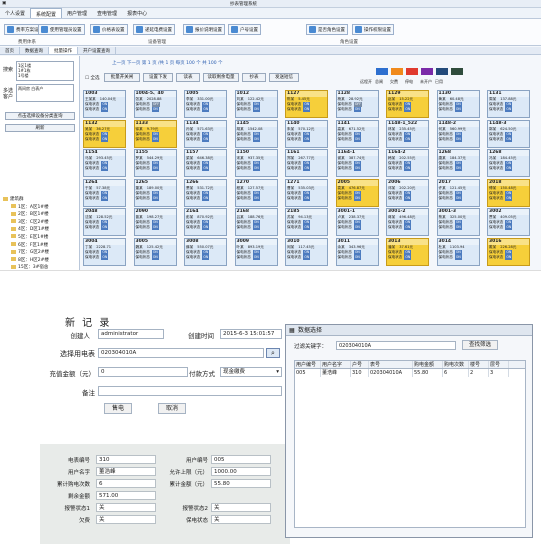  Describe the element at coordinates (104, 222) in the screenshot. I see `meter-card: 2048 沈某 128.52元 保电状态 ON 保电状态 ON` at that location.